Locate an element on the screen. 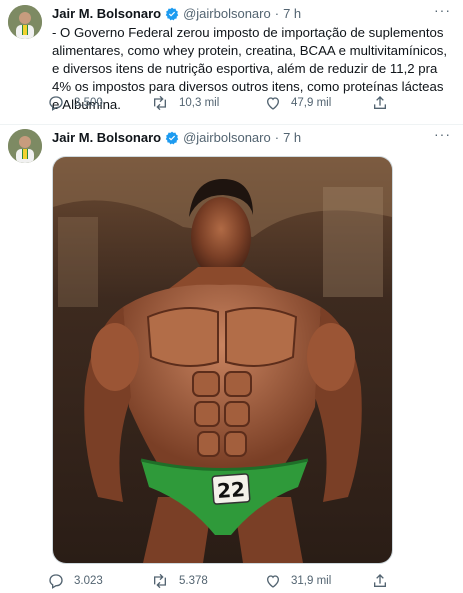 The height and width of the screenshot is (593, 463). retweet-button: 10,3 mil is located at coordinates (185, 103).